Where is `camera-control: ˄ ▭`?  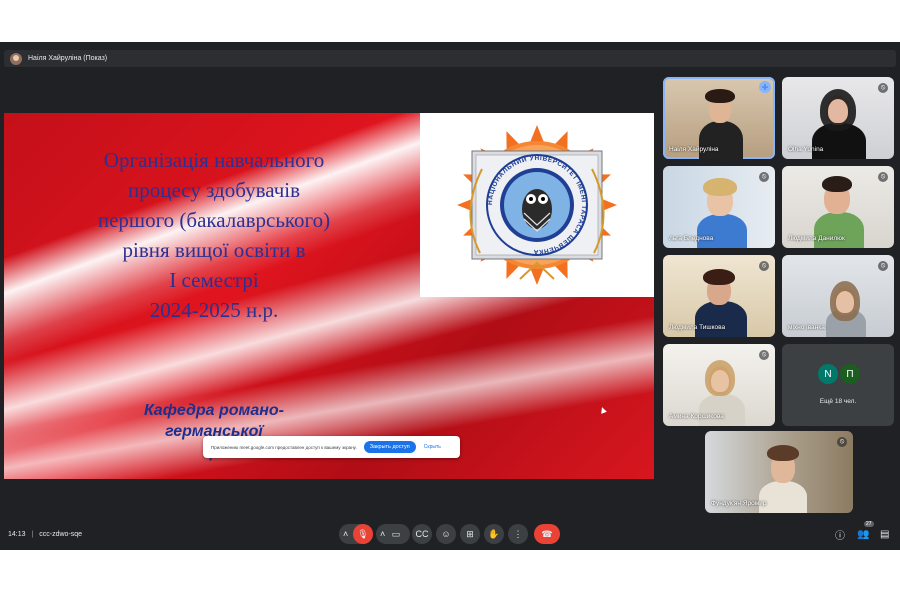
camera-control: ˄ ▭ is located at coordinates (393, 534).